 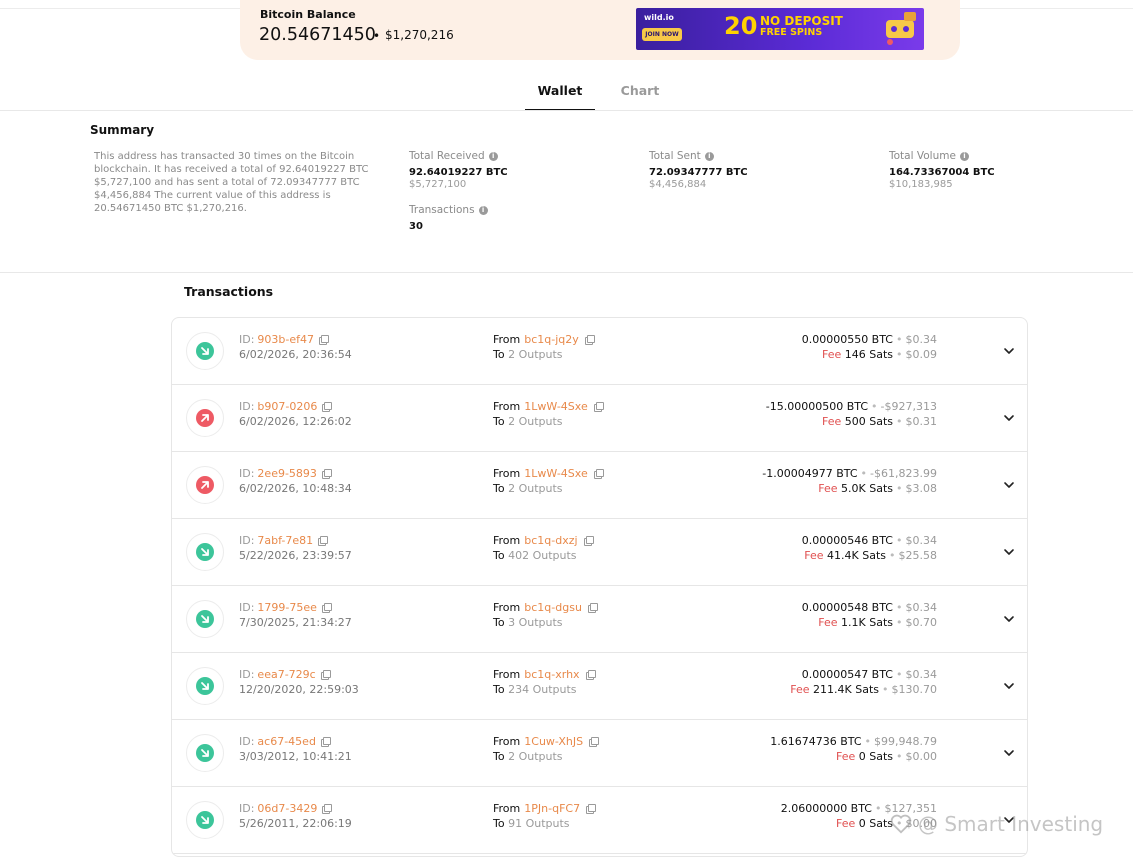 I want to click on tx-from-address: bc1q-dxzj, so click(x=550, y=540).